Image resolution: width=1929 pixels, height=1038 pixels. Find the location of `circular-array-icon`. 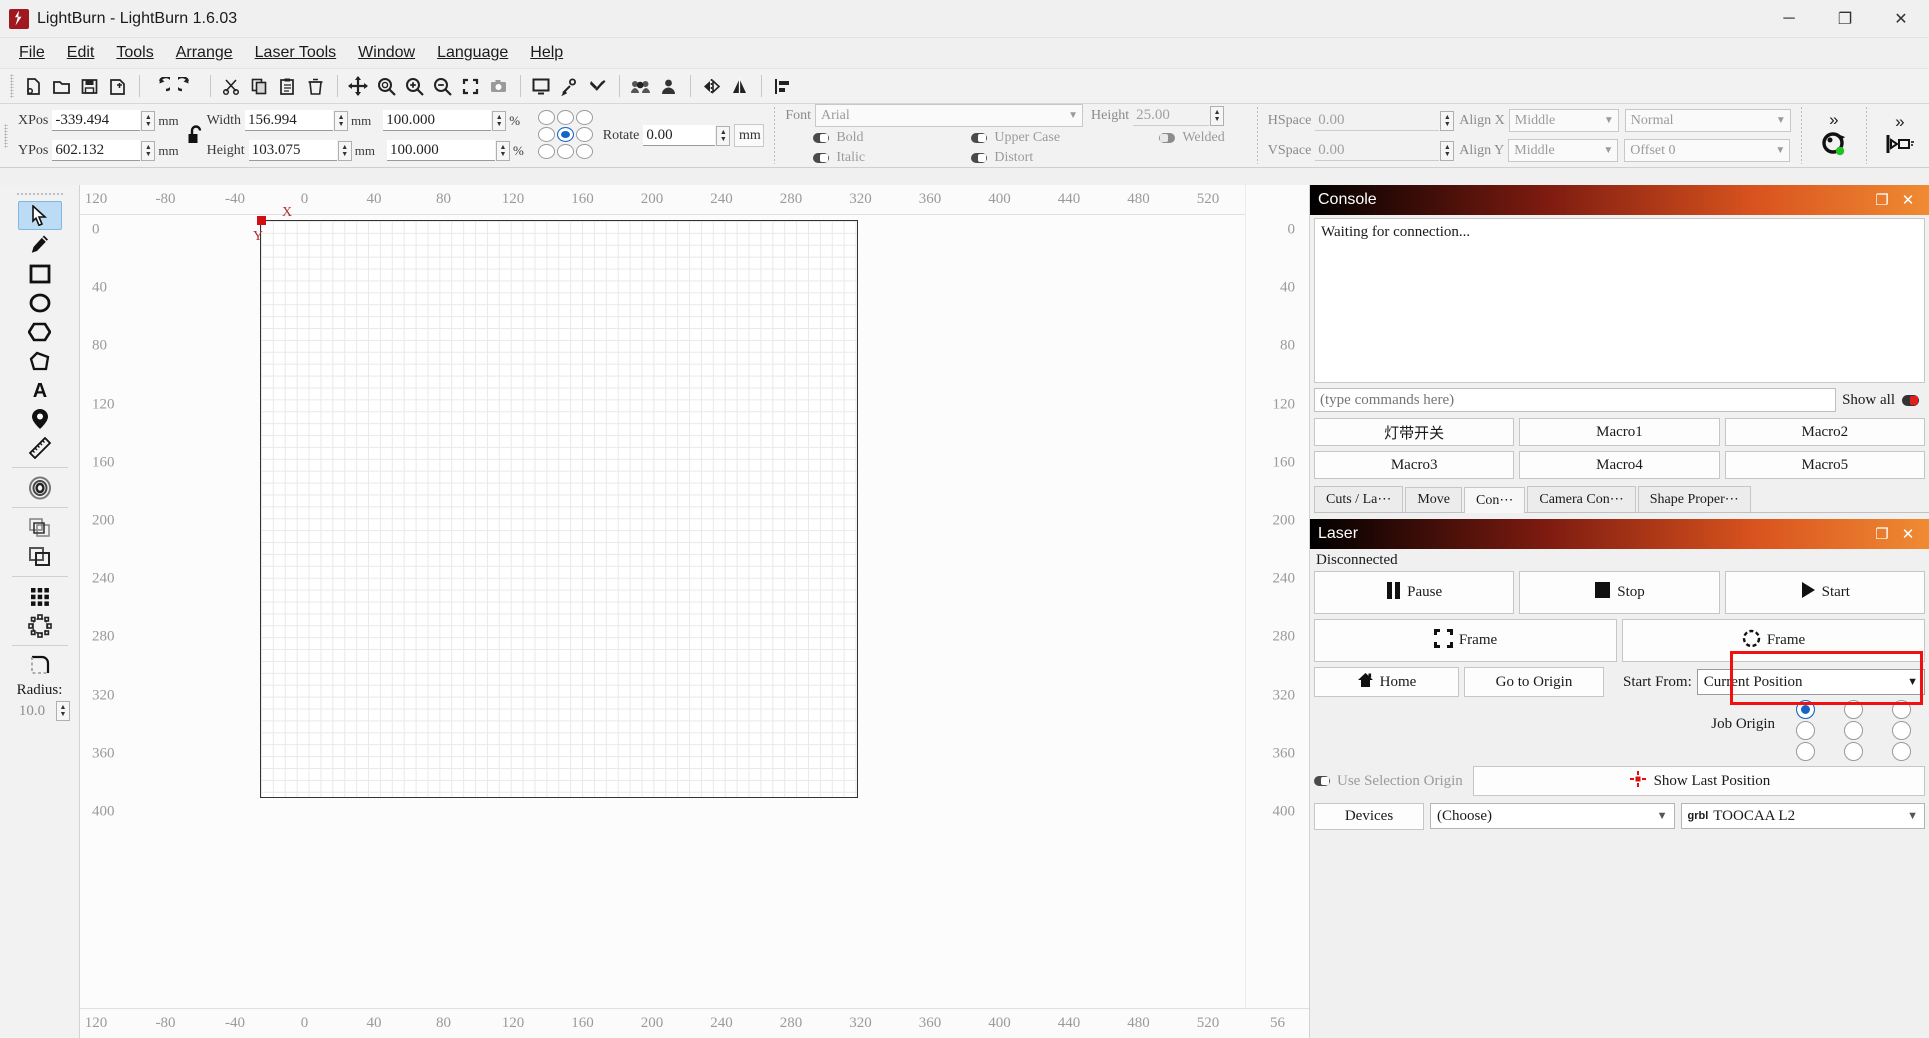

circular-array-icon is located at coordinates (40, 625).